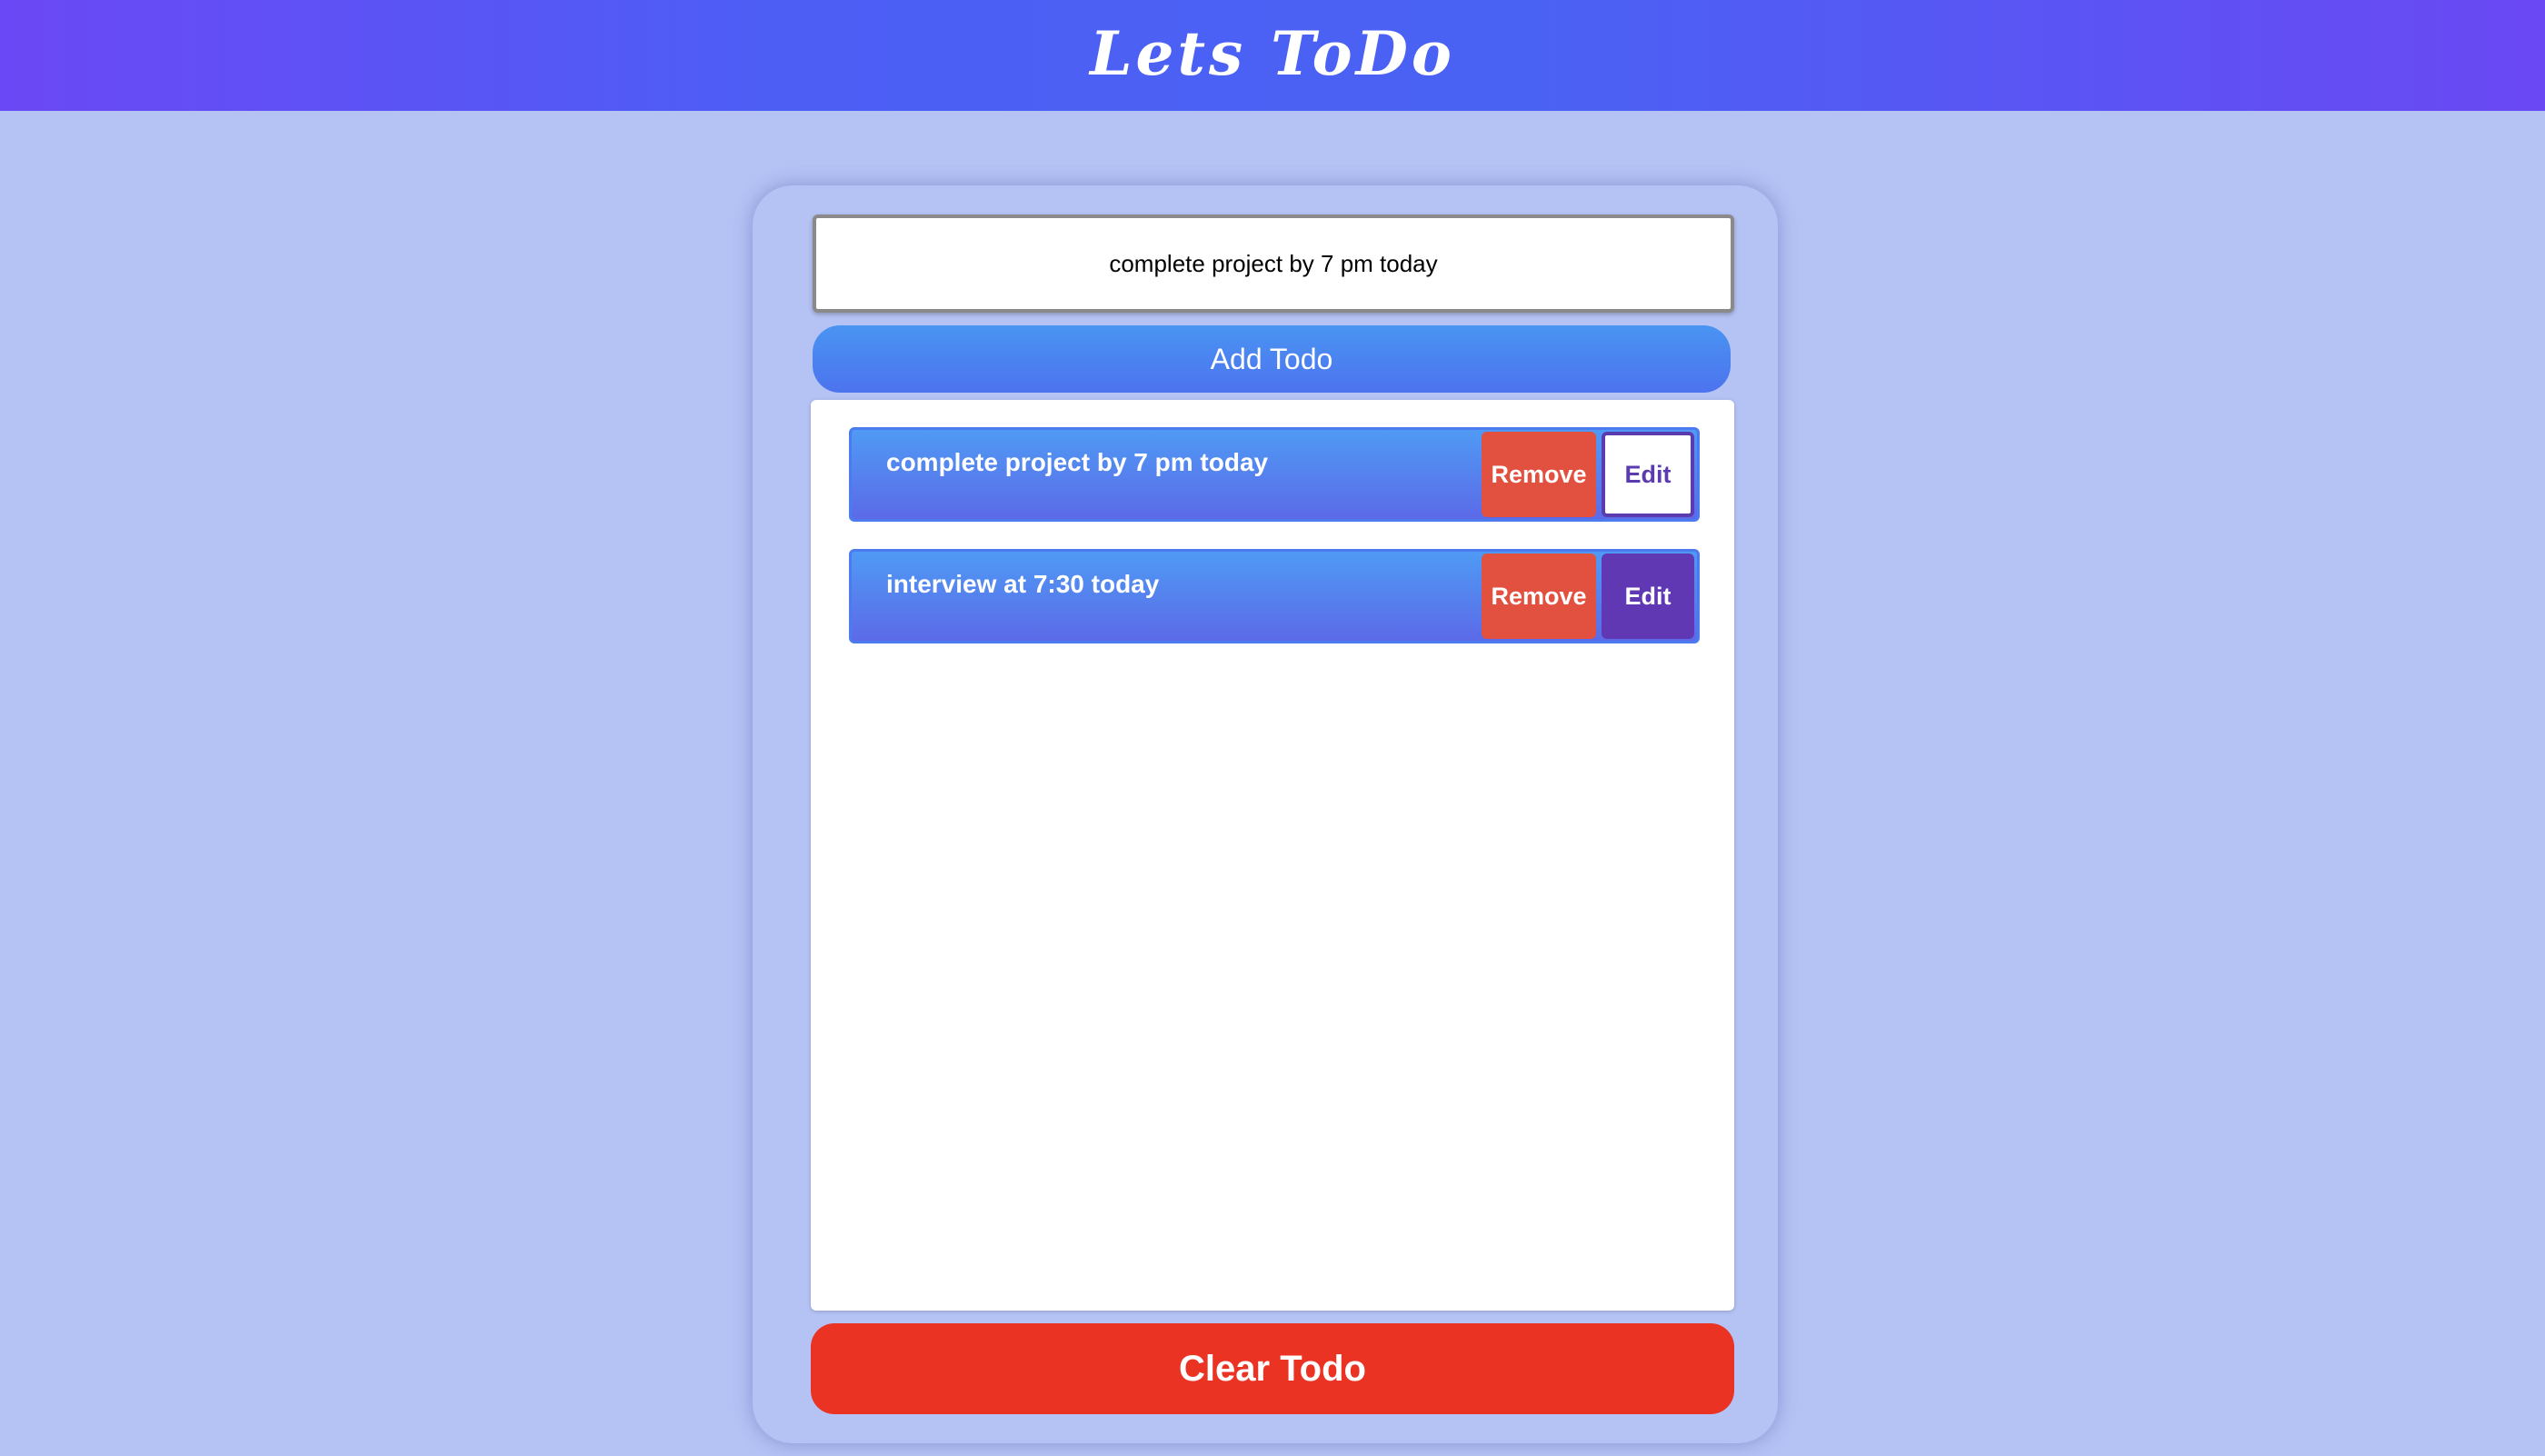 The image size is (2545, 1456). I want to click on todo-item: interview at 7:30 today Remove Edit, so click(1274, 596).